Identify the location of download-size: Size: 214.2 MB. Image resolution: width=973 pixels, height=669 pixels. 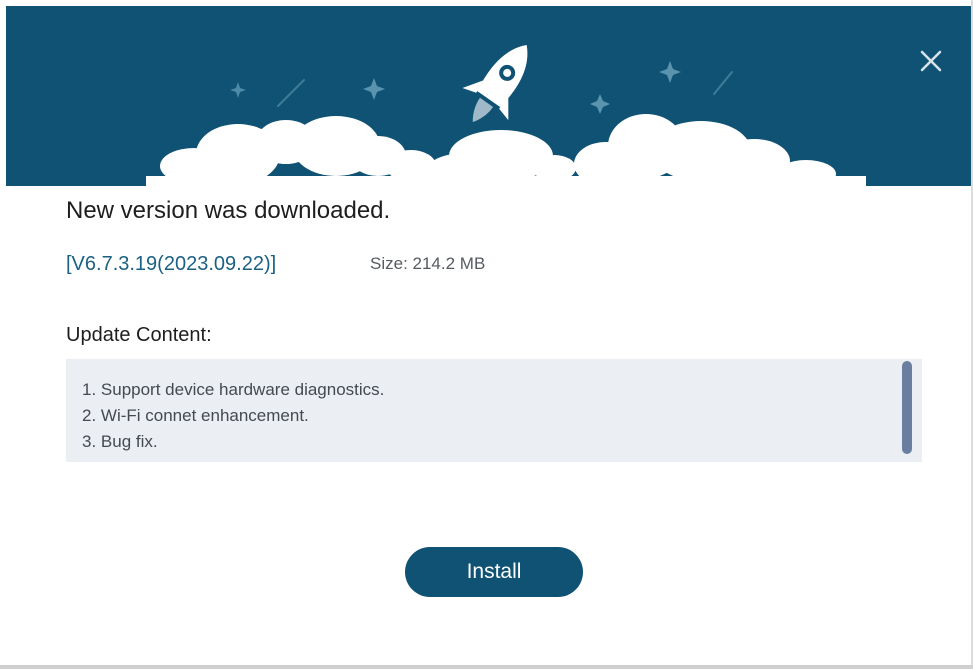
(428, 263).